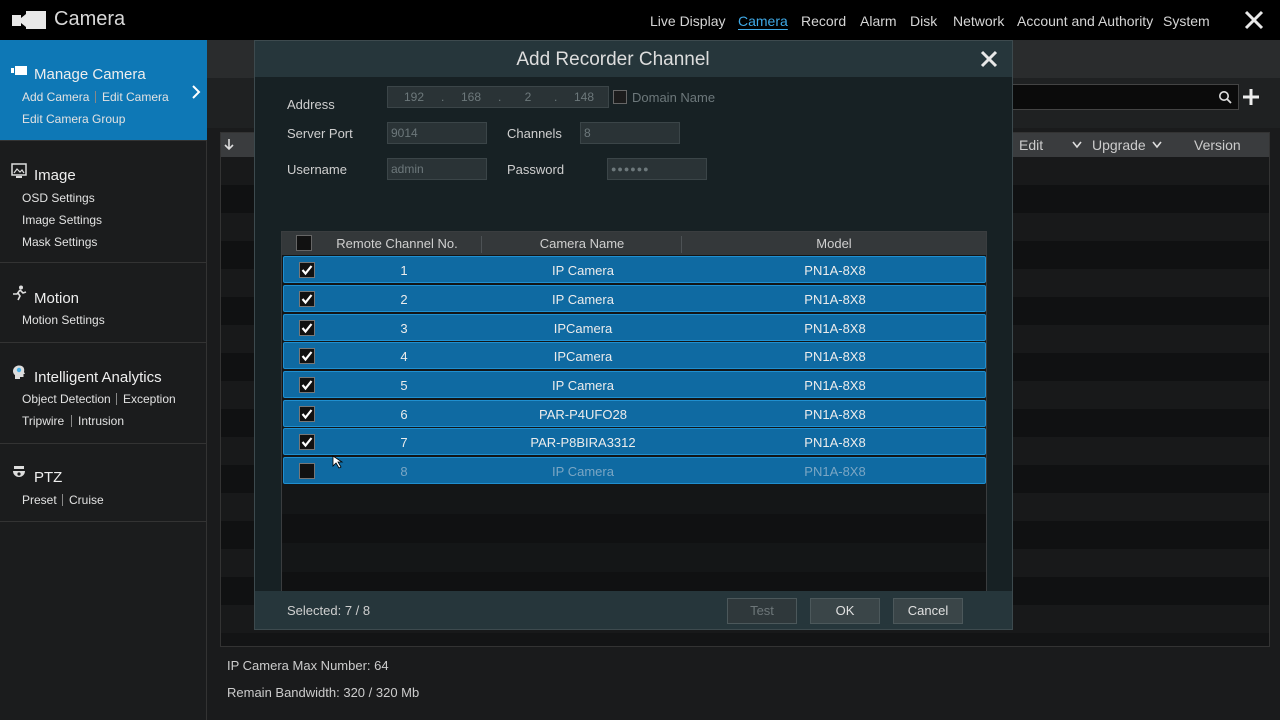 This screenshot has height=720, width=1280. Describe the element at coordinates (63, 320) in the screenshot. I see `sidebar-link-motion-settings: Motion Settings` at that location.